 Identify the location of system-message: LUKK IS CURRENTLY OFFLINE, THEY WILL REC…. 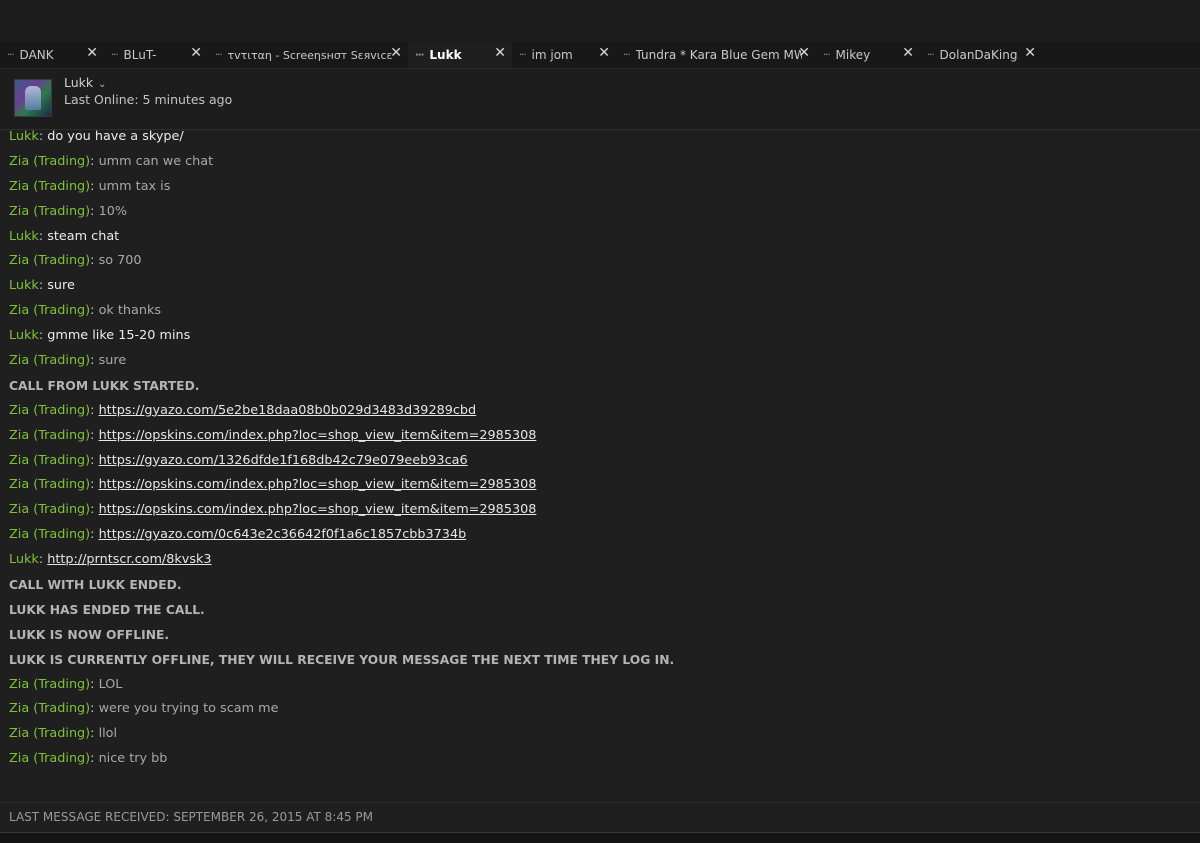
(599, 660).